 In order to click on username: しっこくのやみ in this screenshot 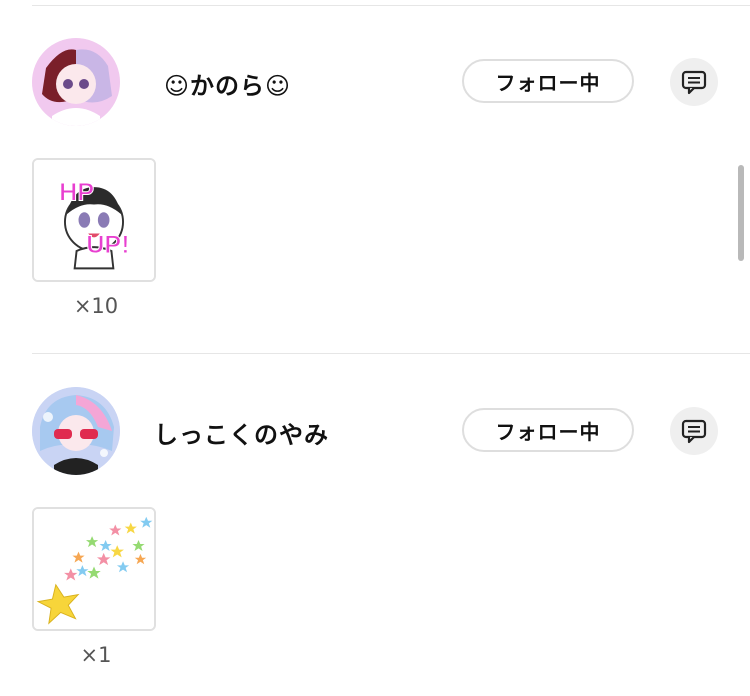, I will do `click(241, 432)`.